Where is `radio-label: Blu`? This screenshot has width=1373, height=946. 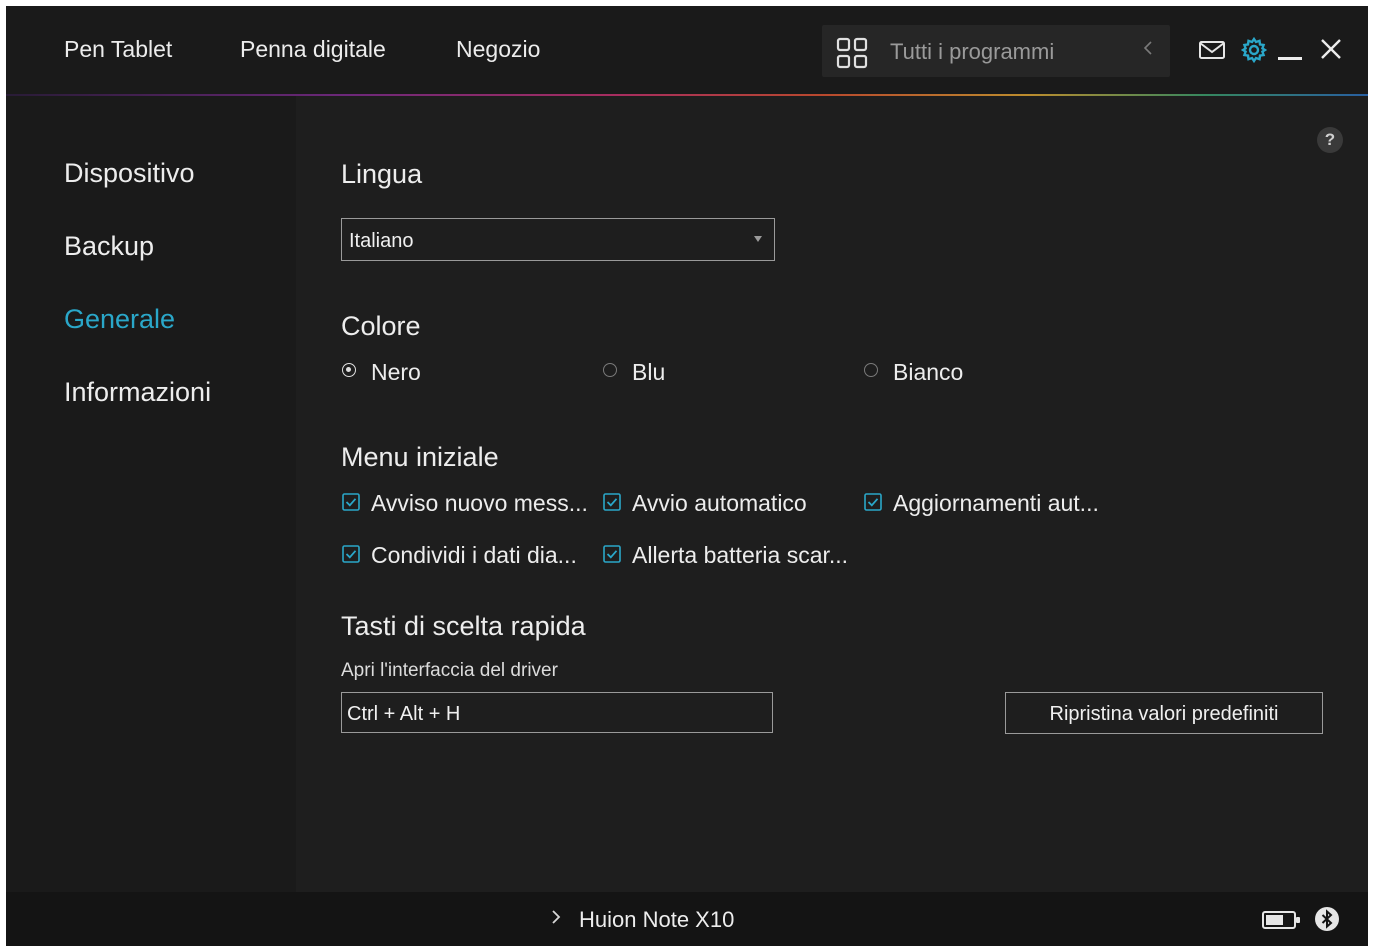 radio-label: Blu is located at coordinates (649, 372).